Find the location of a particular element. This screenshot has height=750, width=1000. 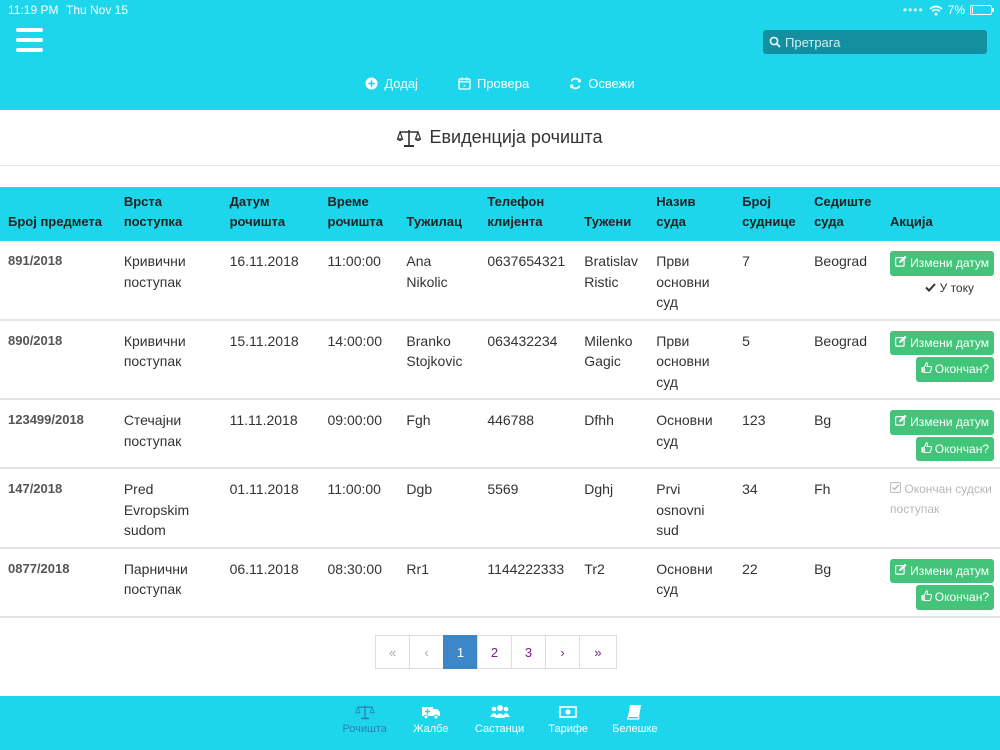

tab-label: Састанци is located at coordinates (499, 729).